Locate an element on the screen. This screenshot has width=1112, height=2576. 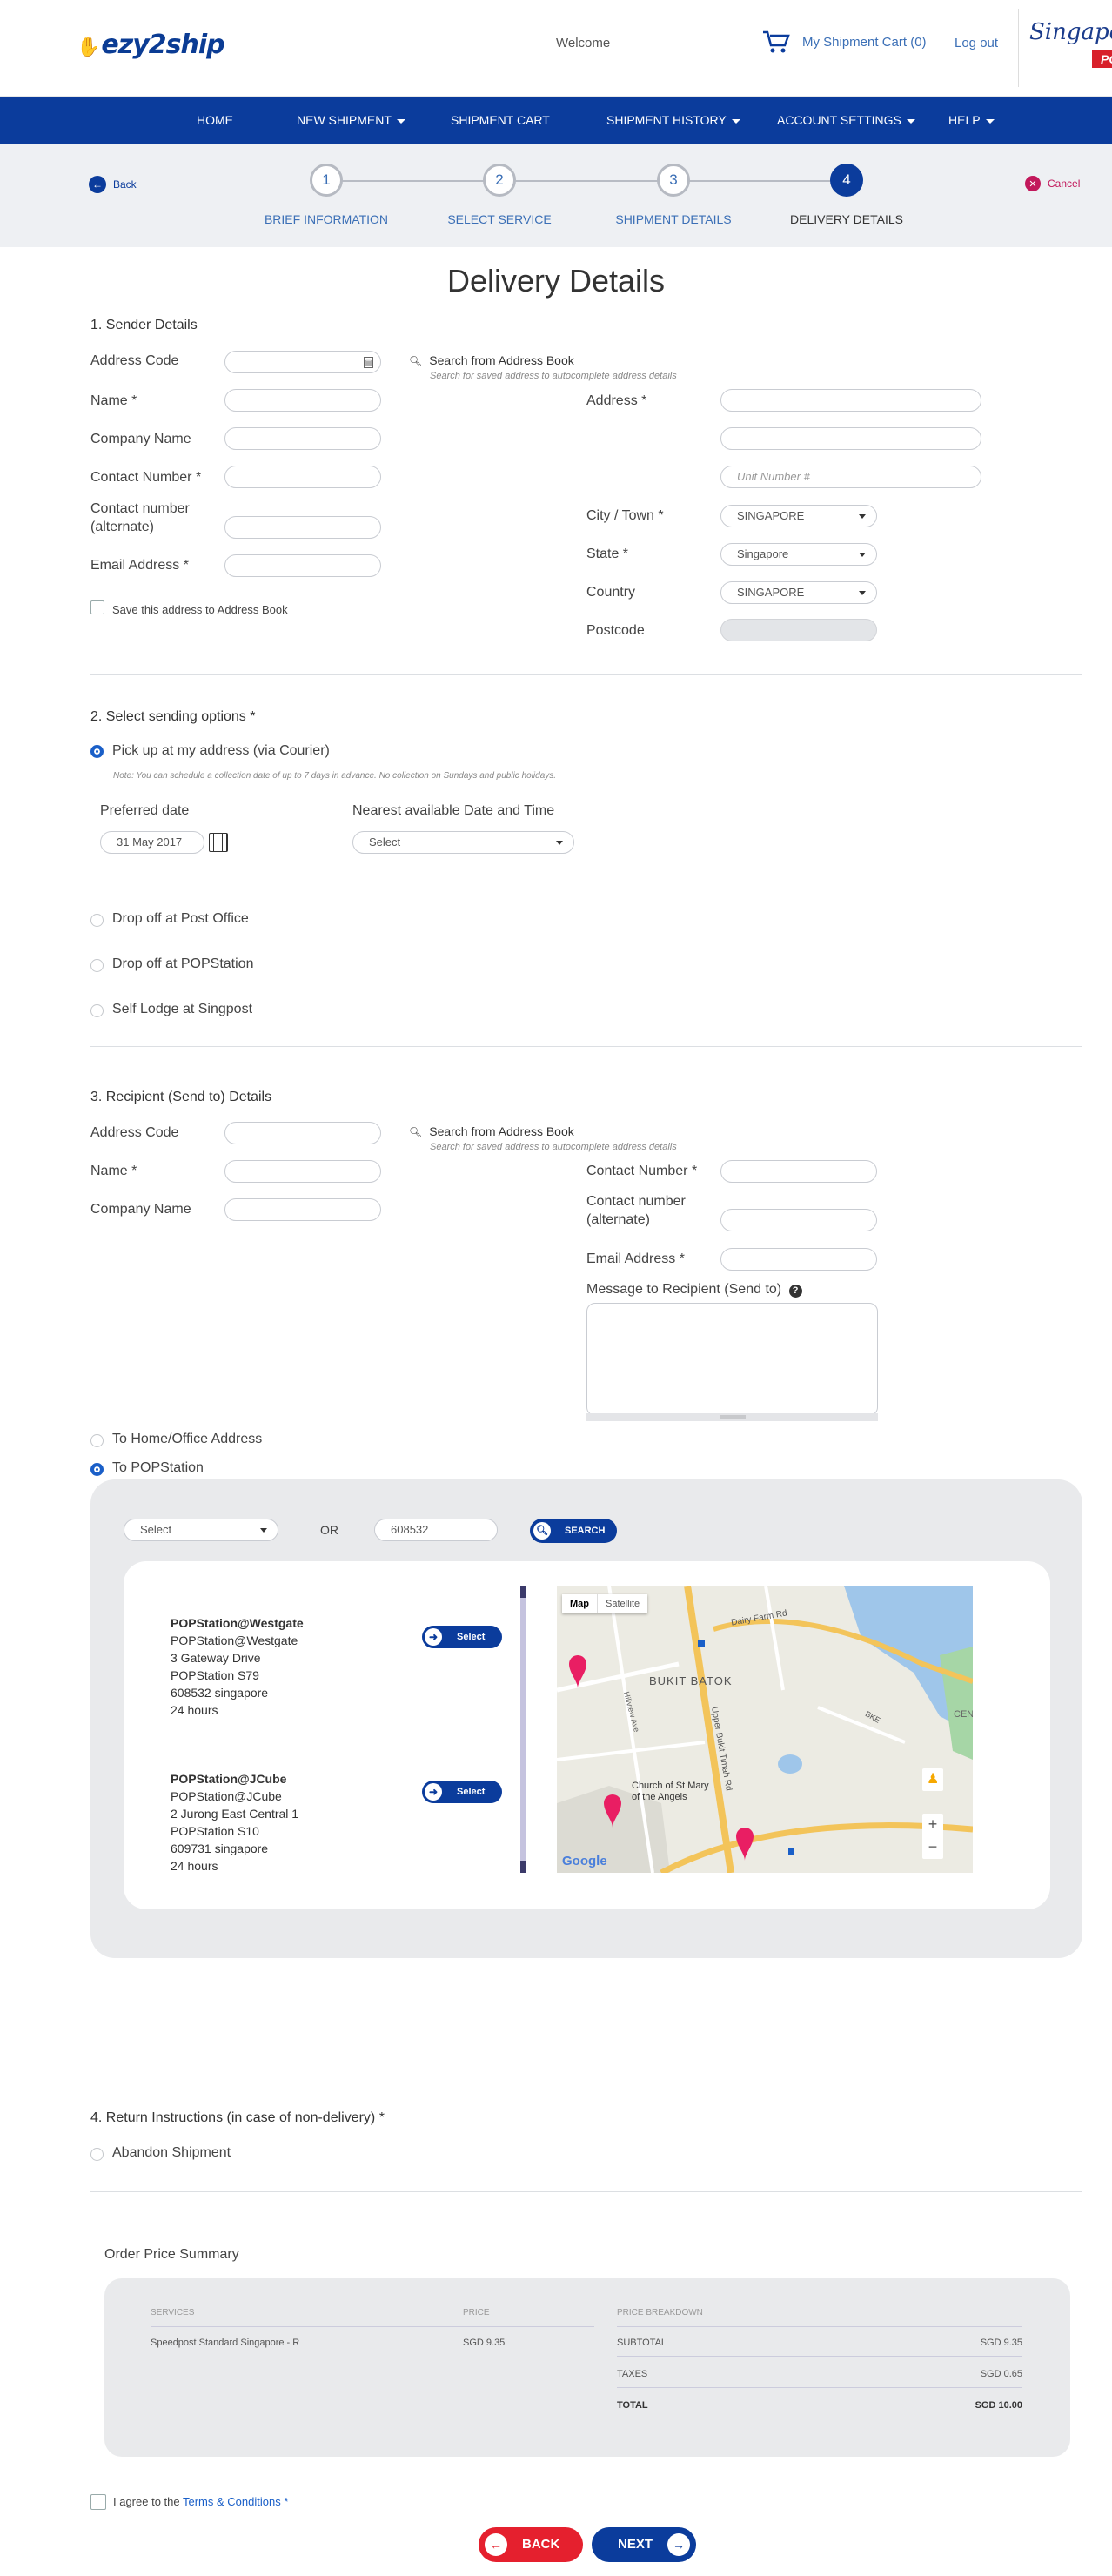
table-divider is located at coordinates (372, 2326).